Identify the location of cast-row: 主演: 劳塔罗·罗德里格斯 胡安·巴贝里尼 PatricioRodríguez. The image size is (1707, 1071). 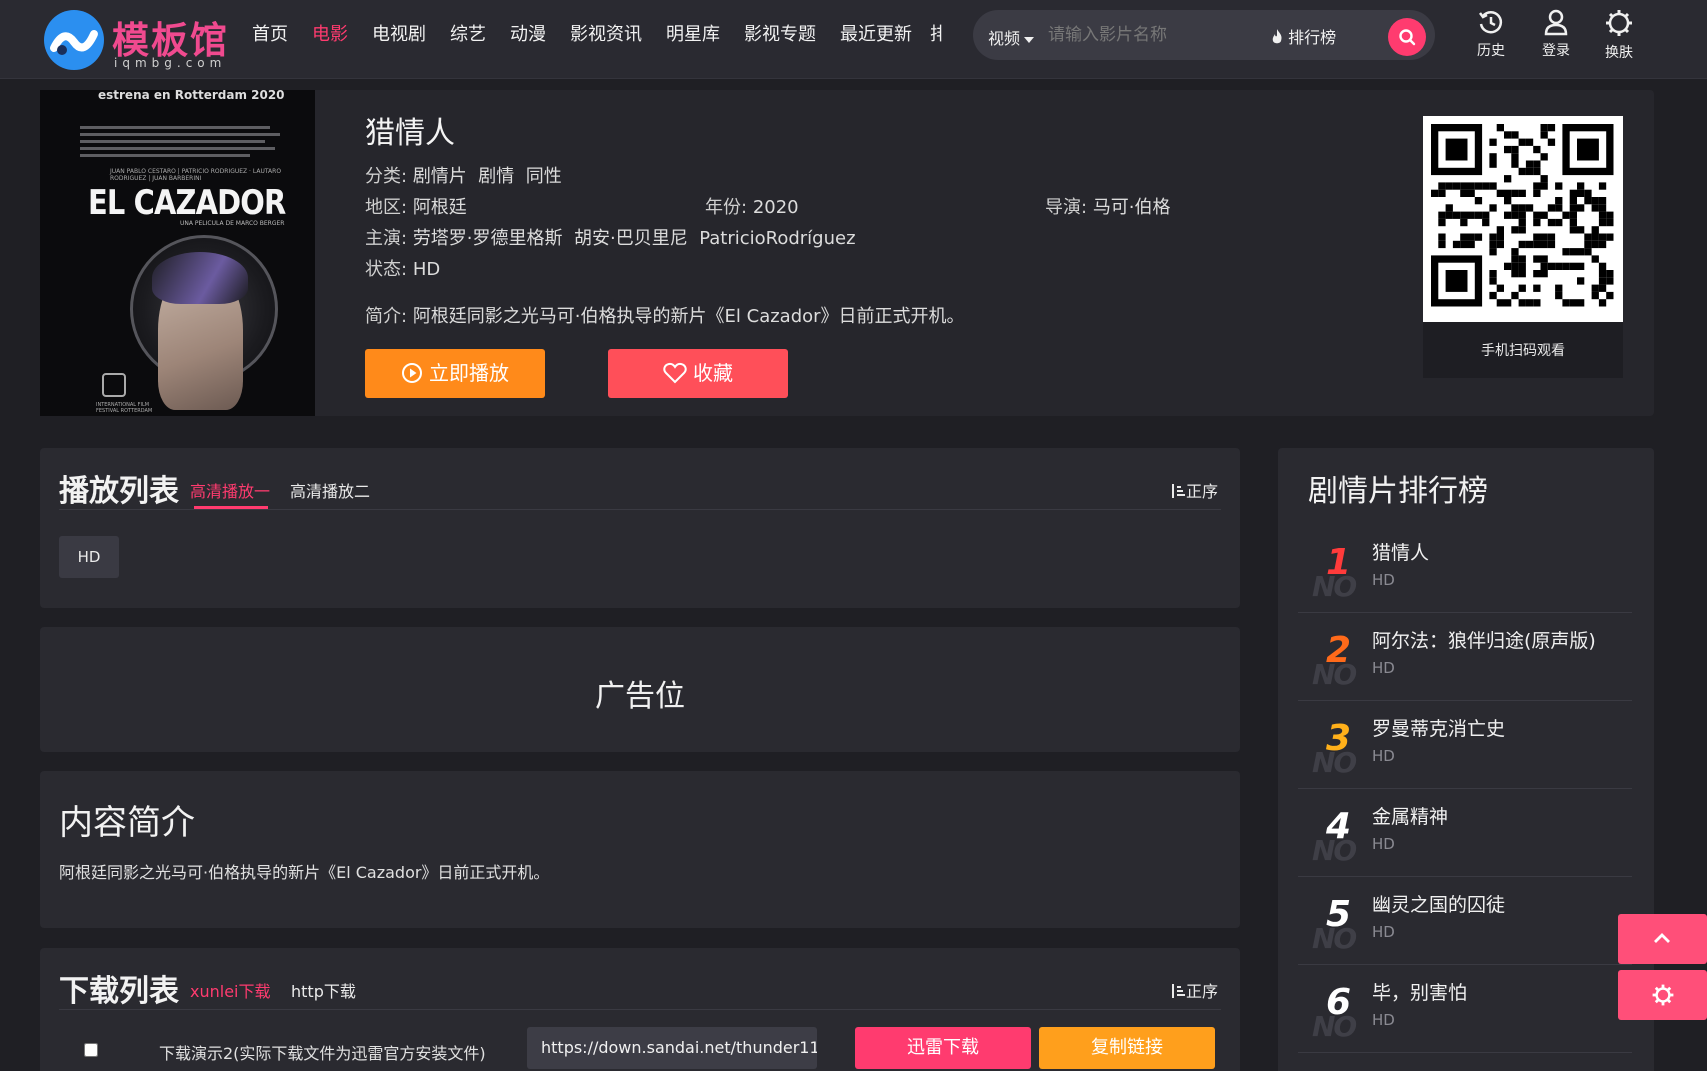
(610, 237).